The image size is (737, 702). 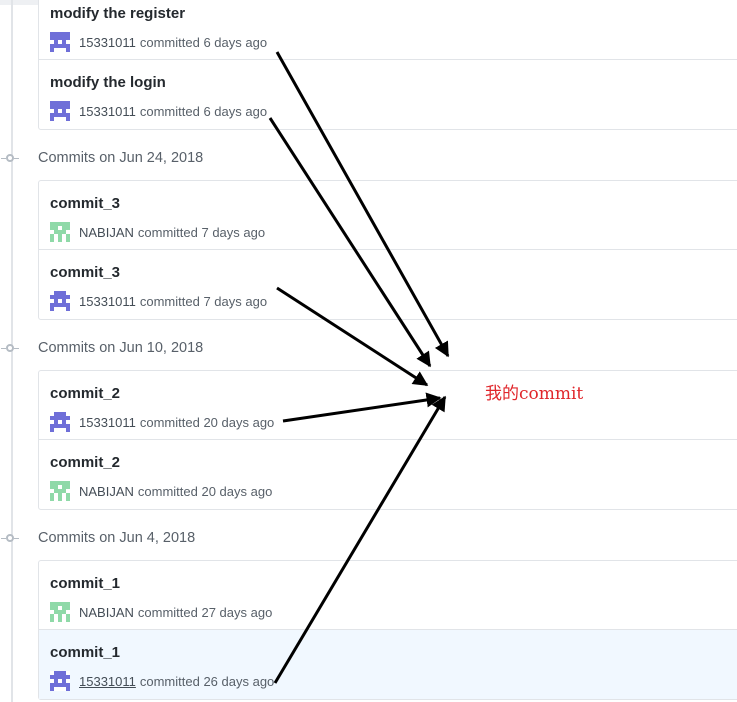 I want to click on annotation-label: 我的commit, so click(x=534, y=394).